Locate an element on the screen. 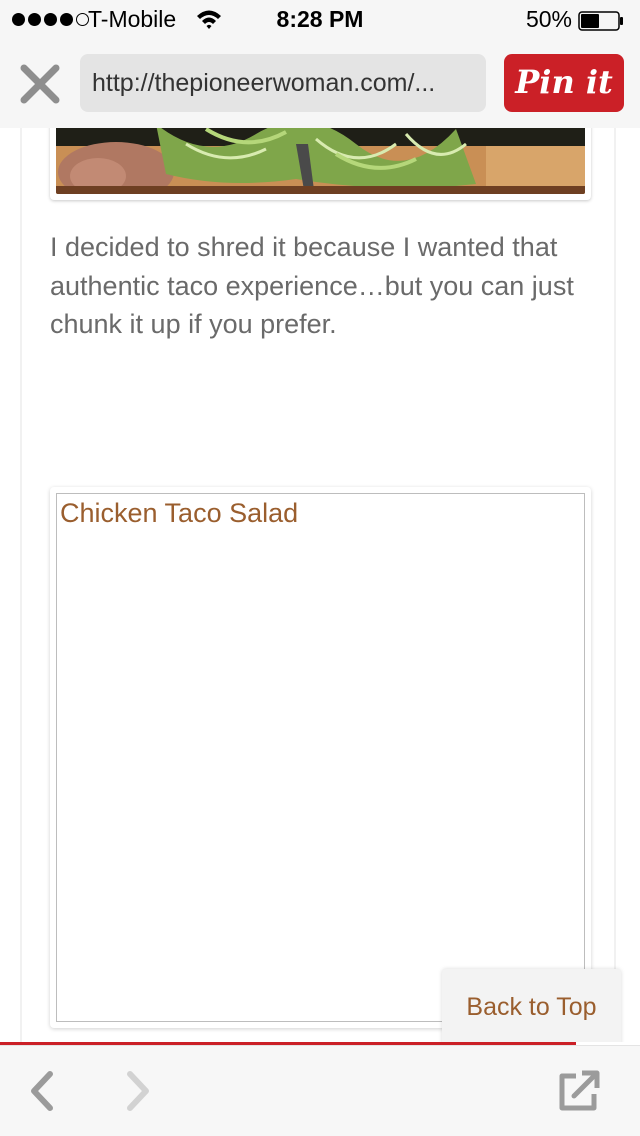  browser-bottom-bar is located at coordinates (320, 1090).